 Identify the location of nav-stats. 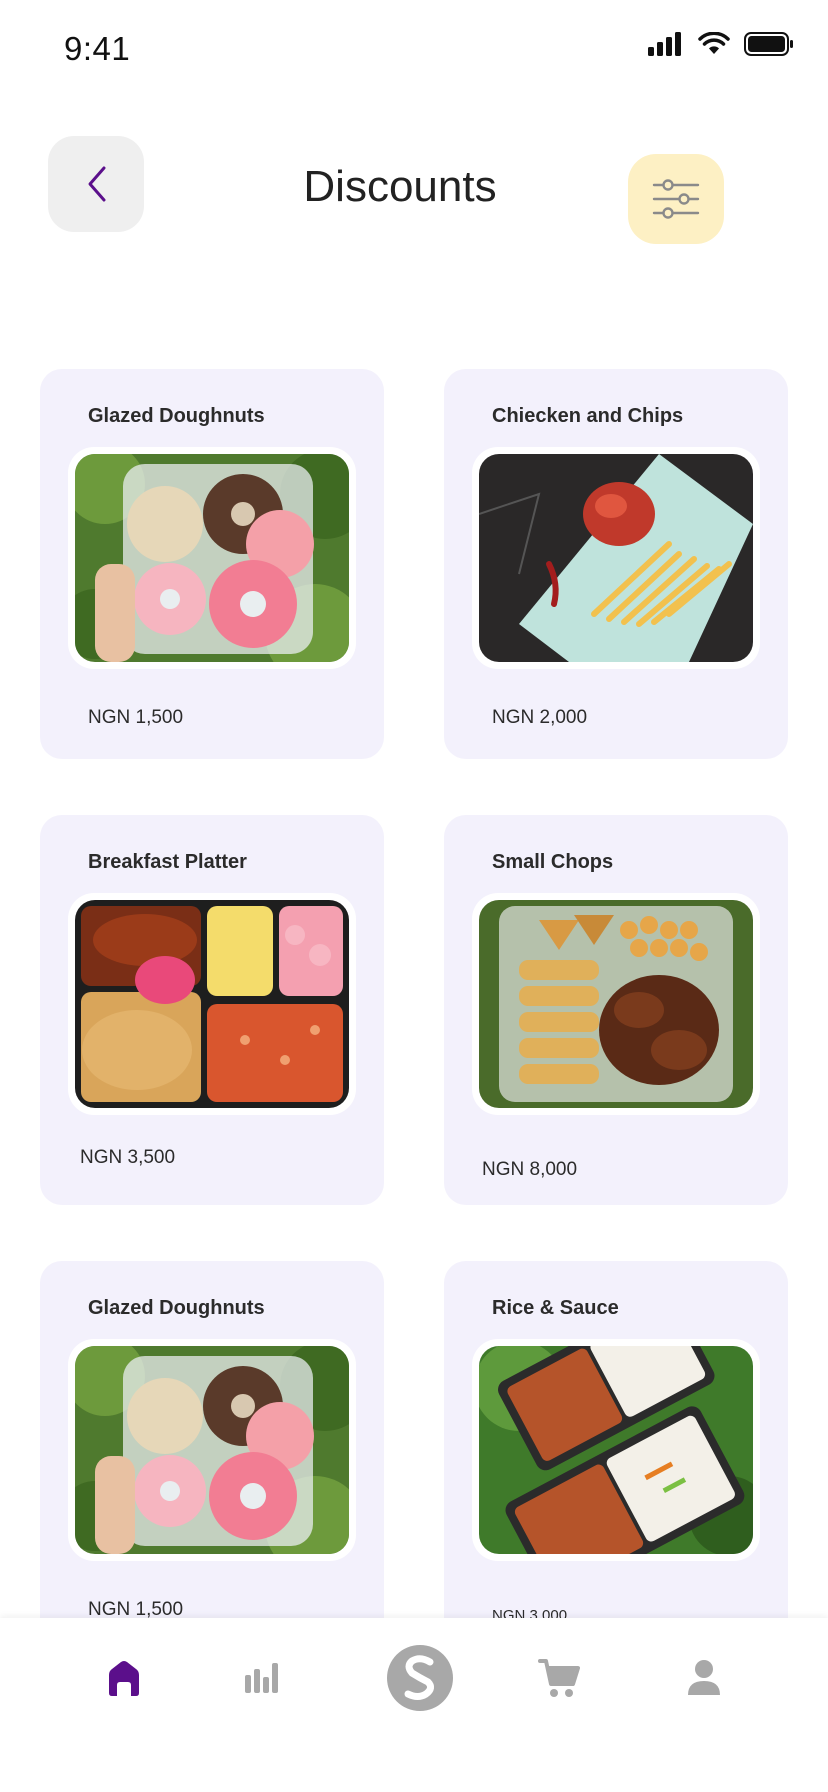
(262, 1678).